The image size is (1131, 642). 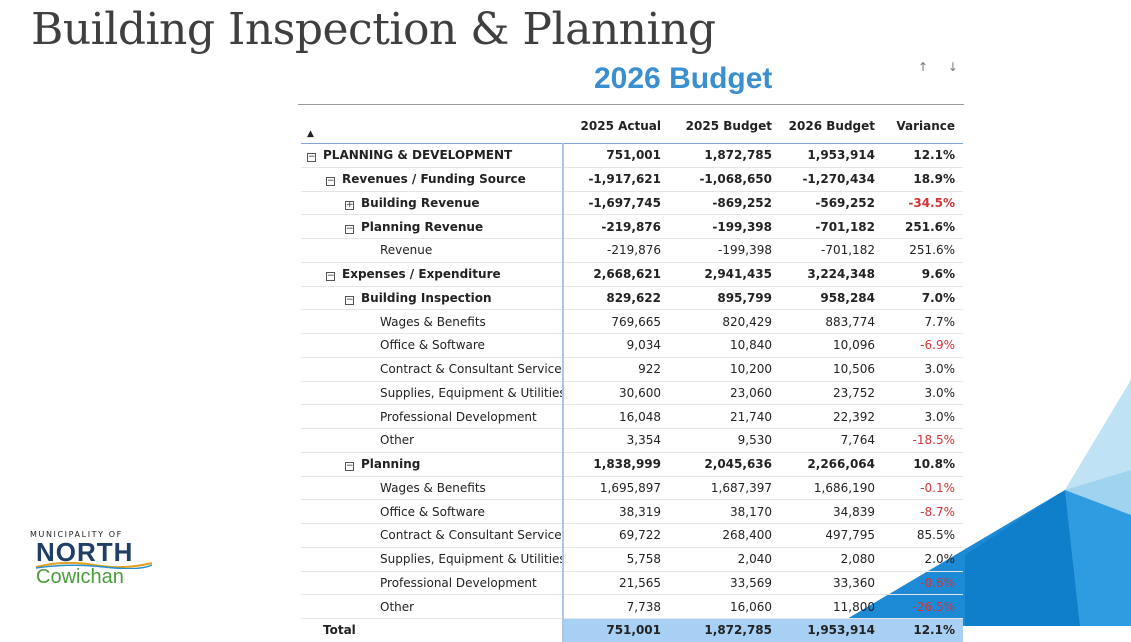 What do you see at coordinates (616, 511) in the screenshot?
I see `cell-2025-actual: 38,319` at bounding box center [616, 511].